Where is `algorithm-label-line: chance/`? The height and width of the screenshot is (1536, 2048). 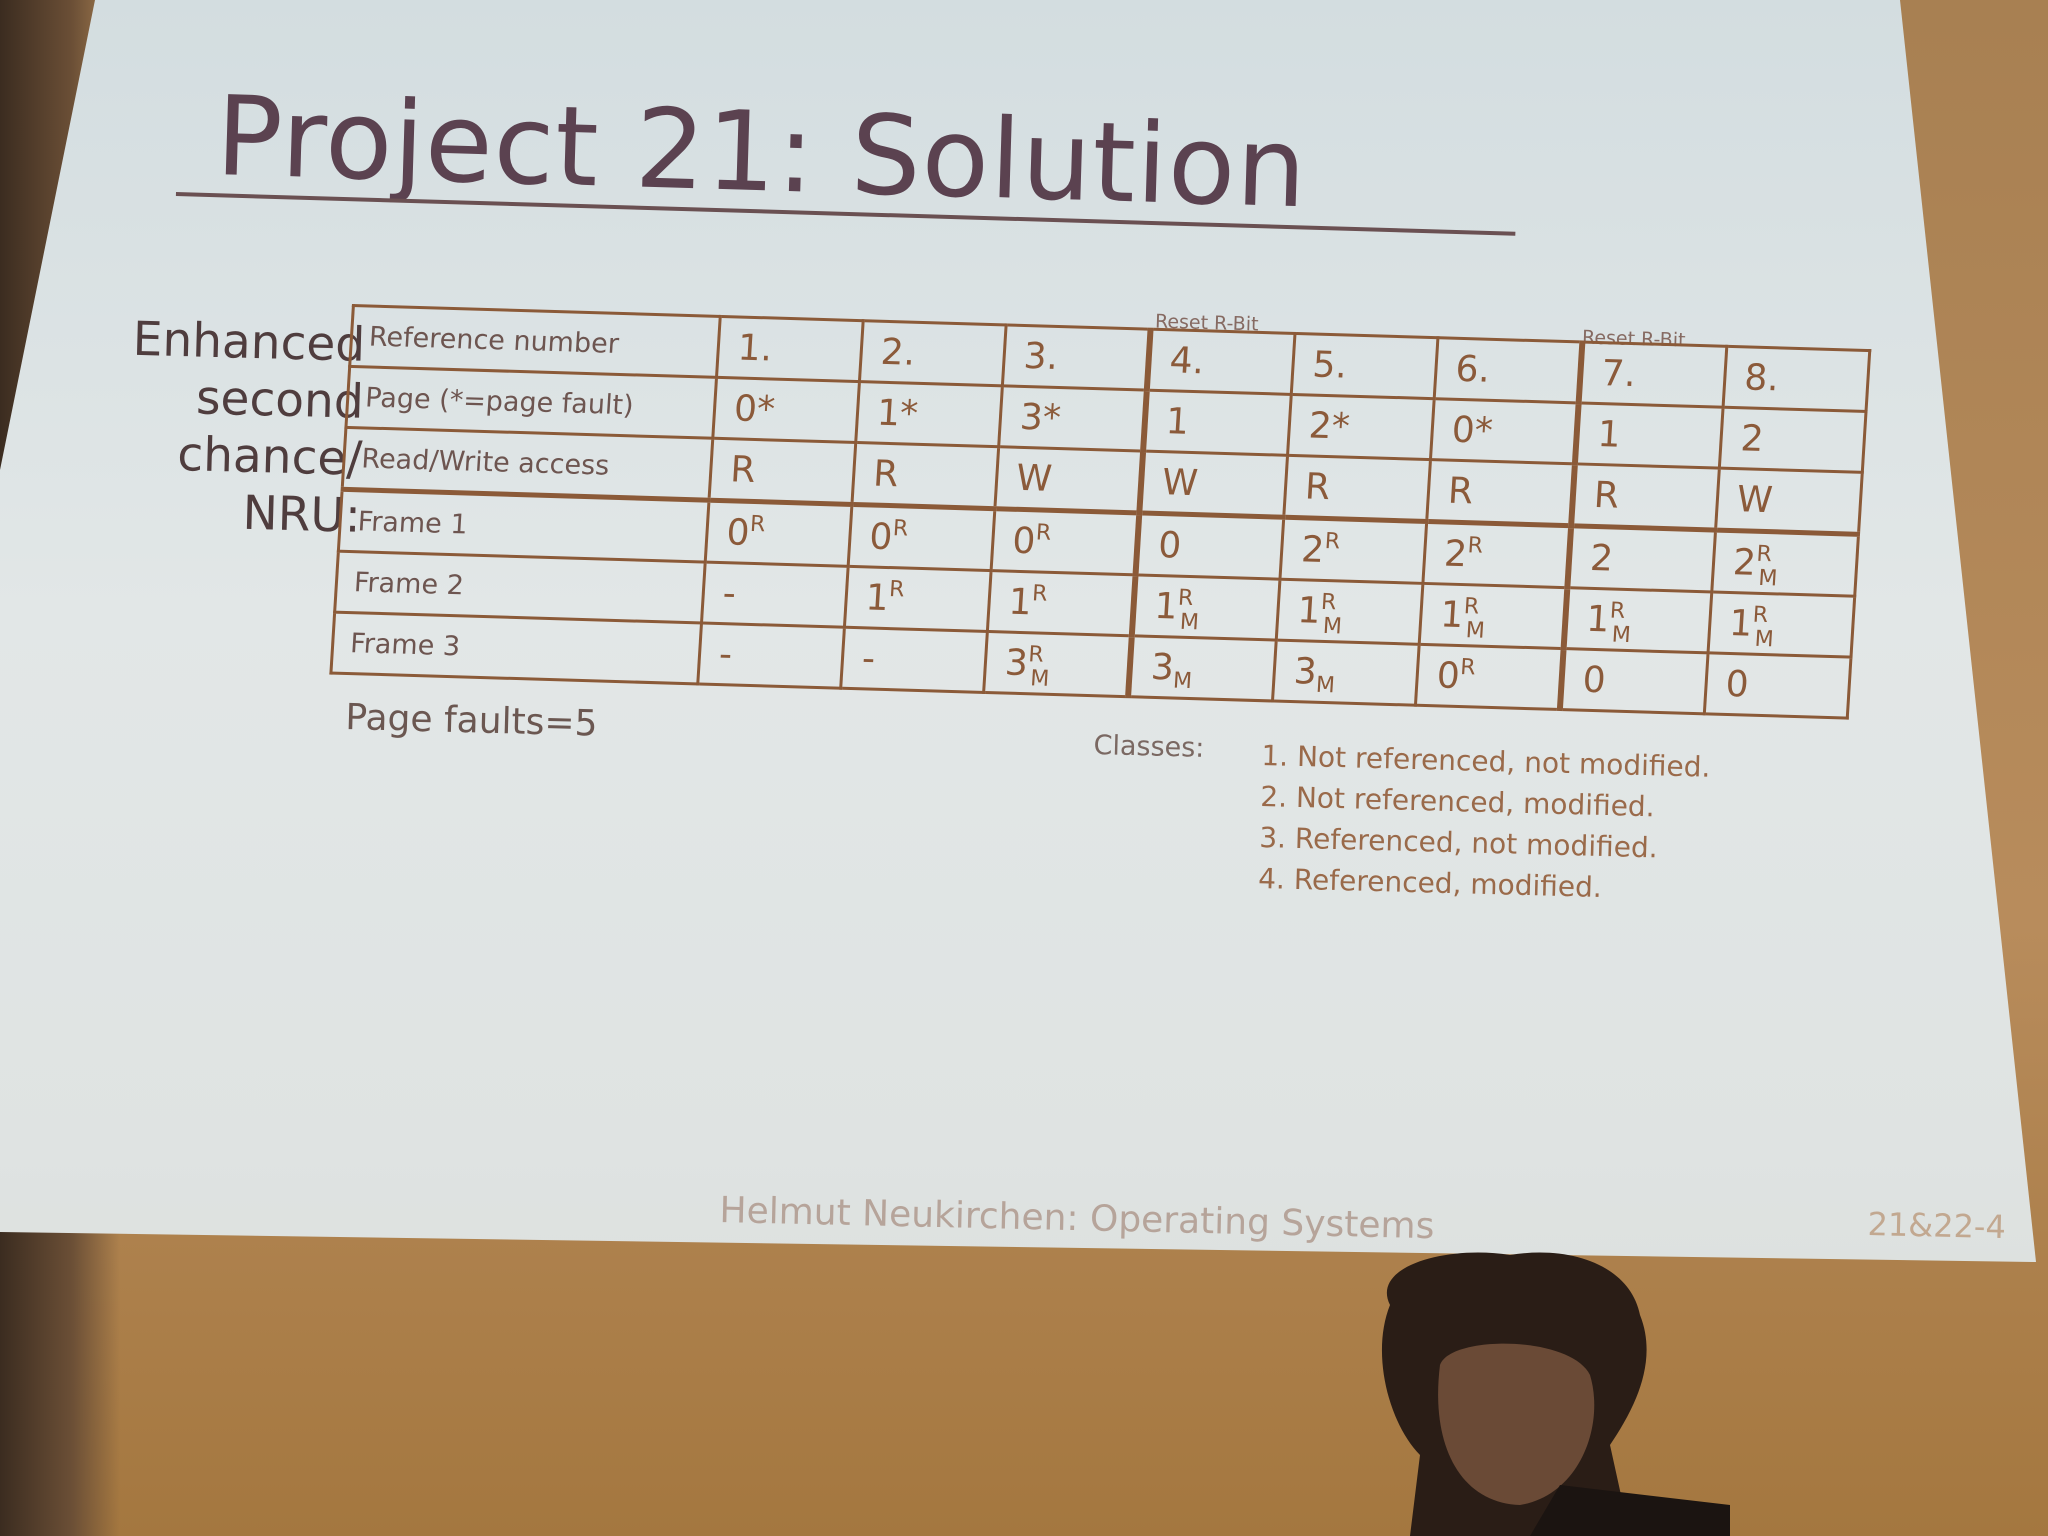
algorithm-label-line: chance/ is located at coordinates (269, 456).